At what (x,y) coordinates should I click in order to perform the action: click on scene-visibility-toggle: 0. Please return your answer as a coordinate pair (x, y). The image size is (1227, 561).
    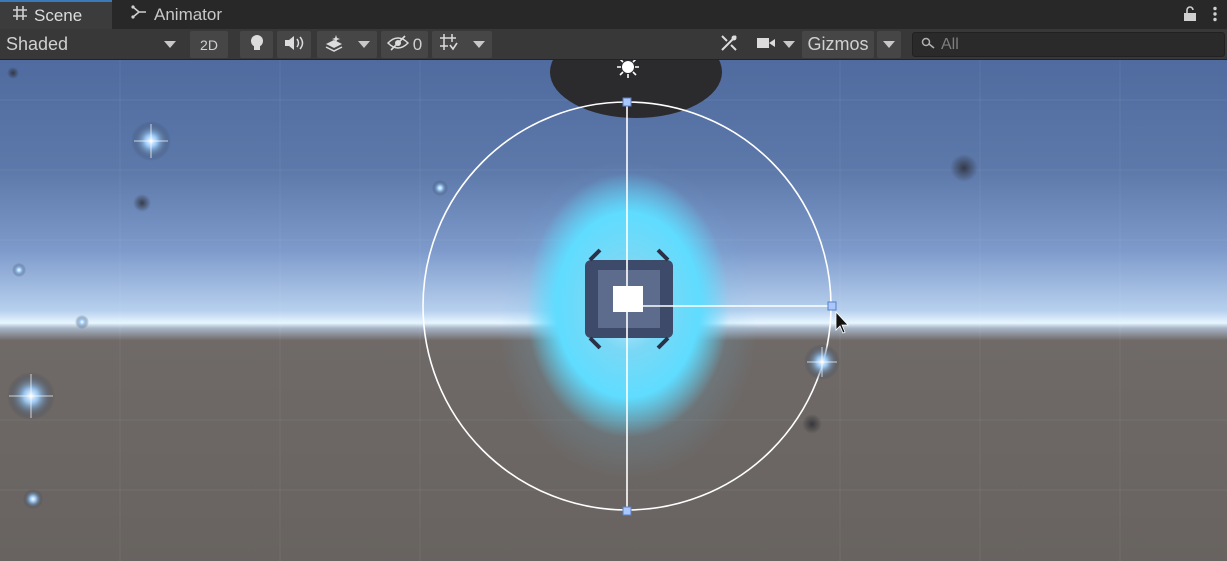
    Looking at the image, I should click on (404, 44).